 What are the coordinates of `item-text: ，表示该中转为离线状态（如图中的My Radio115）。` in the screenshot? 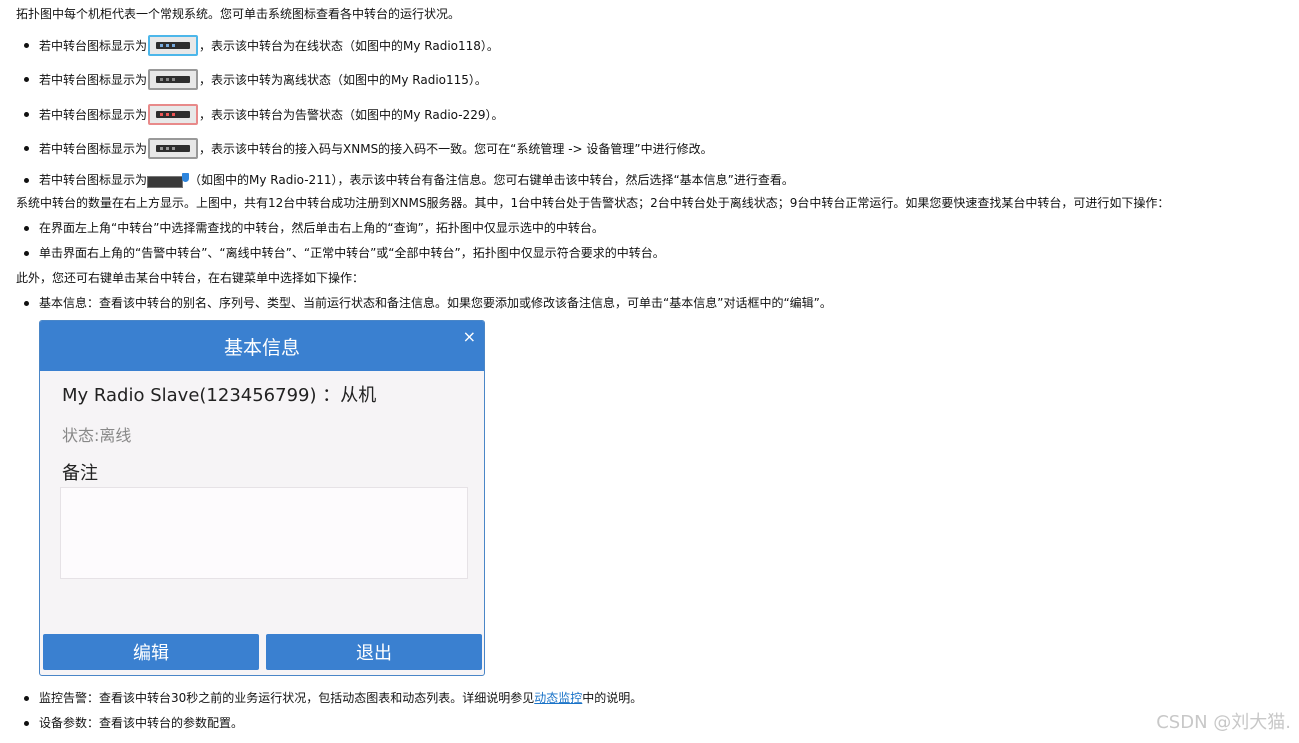 It's located at (343, 79).